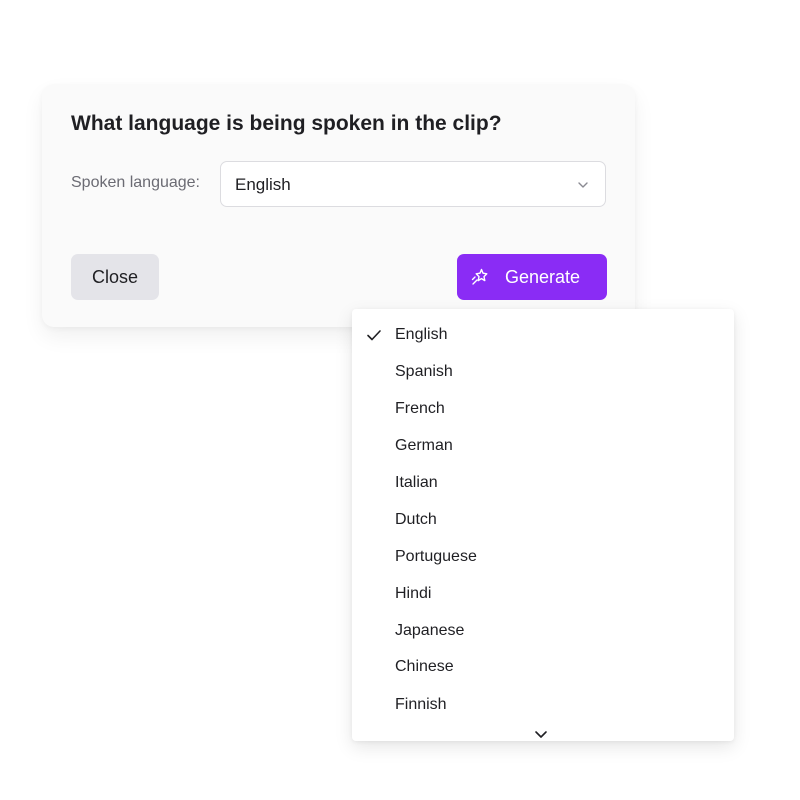 Image resolution: width=800 pixels, height=800 pixels. I want to click on option-label: Hindi, so click(413, 593).